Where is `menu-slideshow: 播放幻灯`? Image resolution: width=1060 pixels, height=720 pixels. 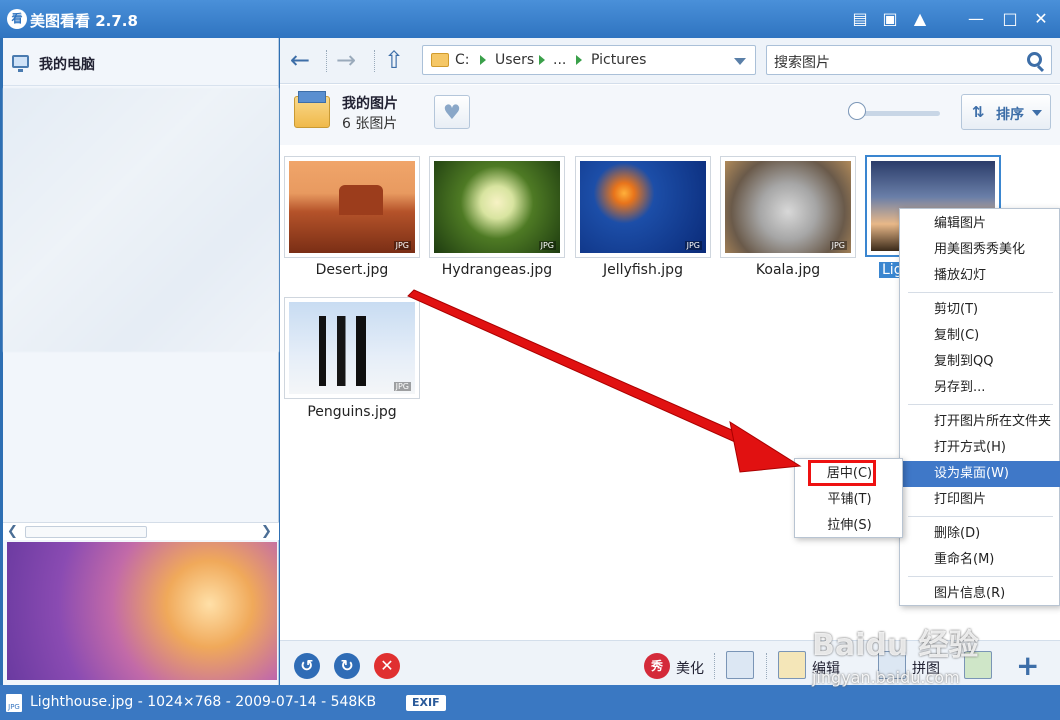
menu-slideshow: 播放幻灯 is located at coordinates (980, 276).